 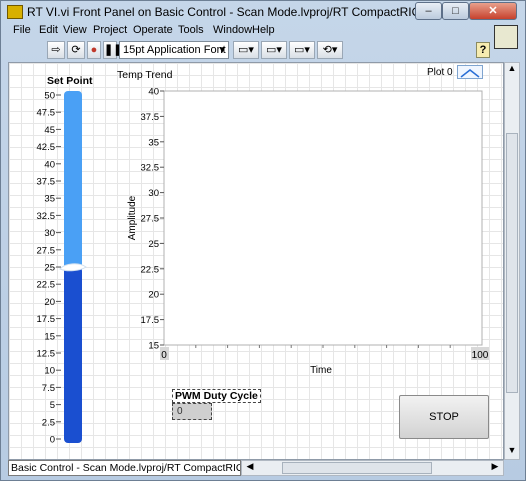 What do you see at coordinates (480, 355) in the screenshot?
I see `x-max-tick-label: 100` at bounding box center [480, 355].